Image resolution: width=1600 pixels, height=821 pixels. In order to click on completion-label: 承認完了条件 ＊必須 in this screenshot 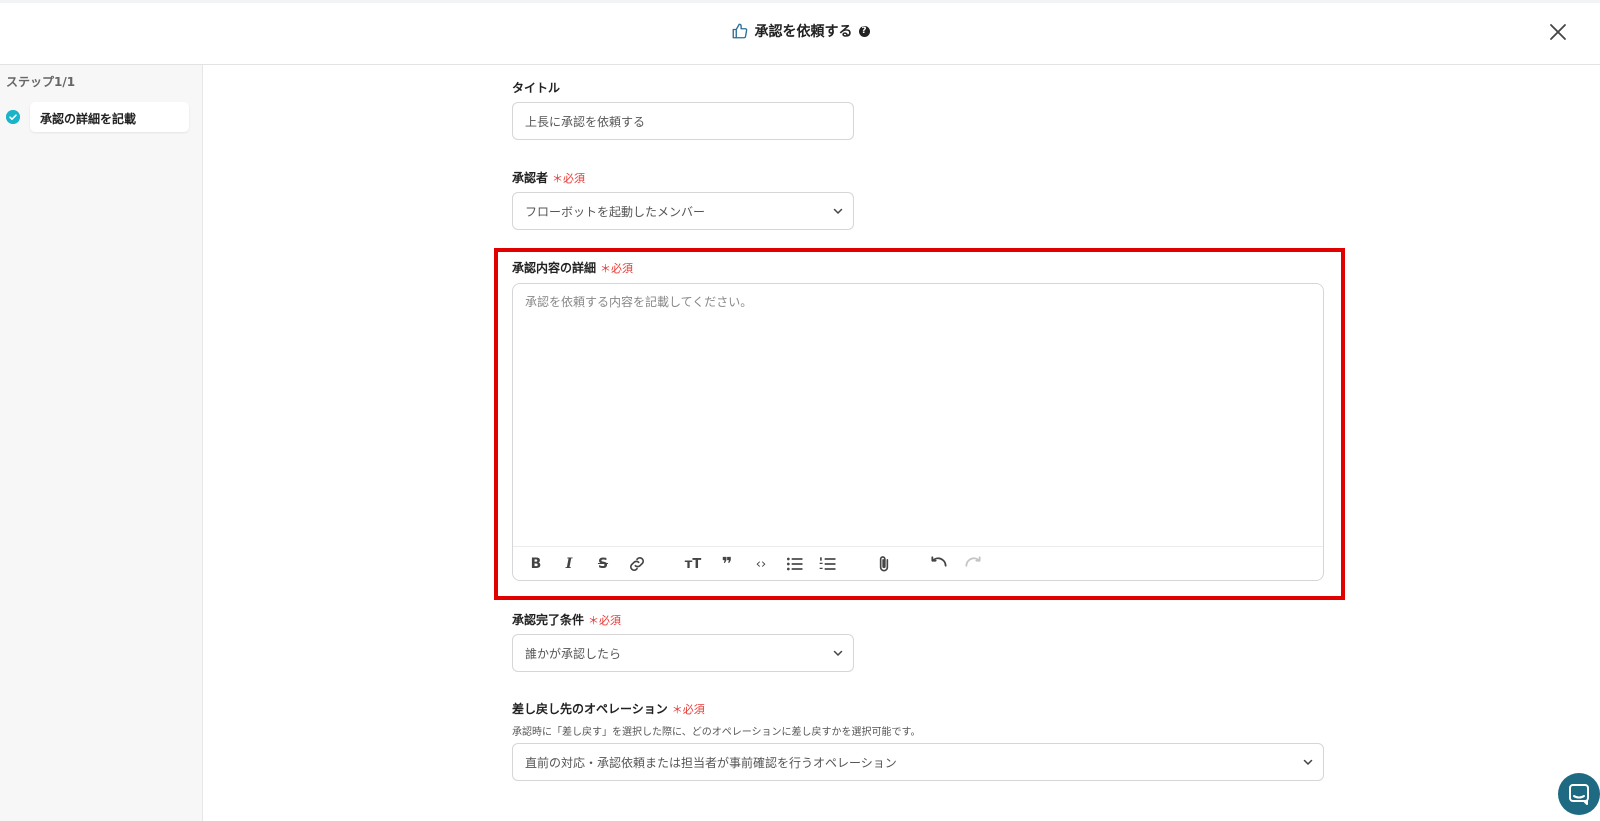, I will do `click(566, 619)`.